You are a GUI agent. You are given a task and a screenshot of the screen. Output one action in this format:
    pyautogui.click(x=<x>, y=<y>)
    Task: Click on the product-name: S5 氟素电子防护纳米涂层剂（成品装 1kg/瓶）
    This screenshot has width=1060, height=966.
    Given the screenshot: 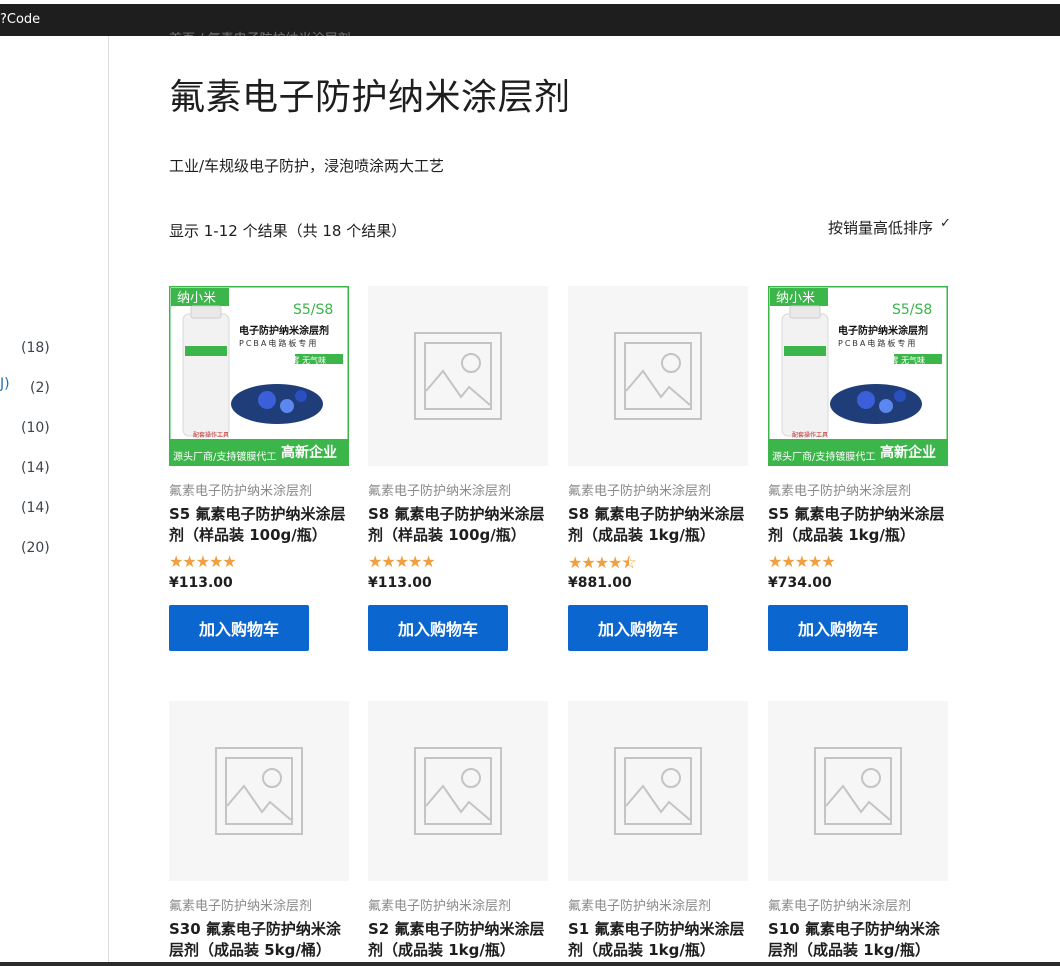 What is the action you would take?
    pyautogui.click(x=858, y=525)
    